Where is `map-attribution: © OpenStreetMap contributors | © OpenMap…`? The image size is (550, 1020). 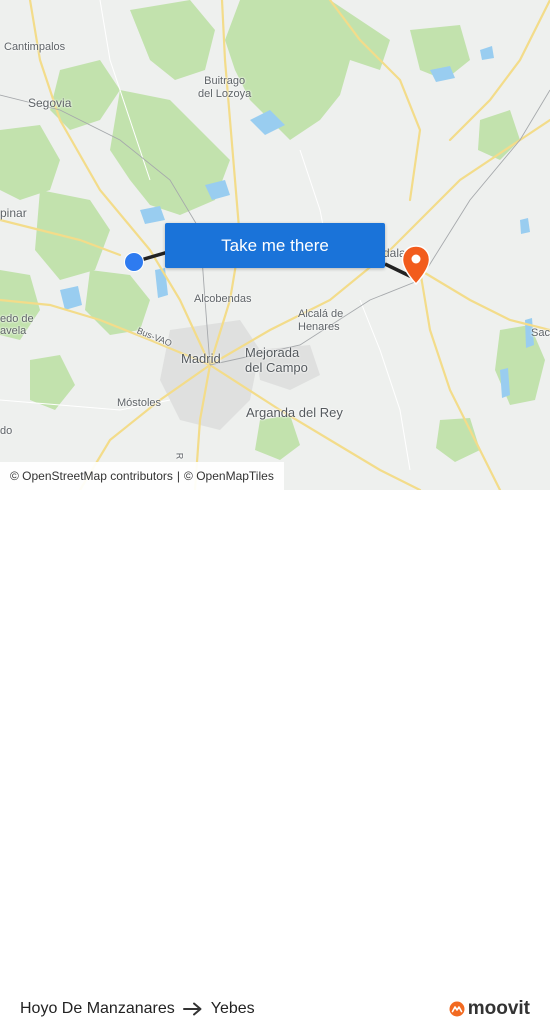
map-attribution: © OpenStreetMap contributors | © OpenMap… is located at coordinates (142, 476).